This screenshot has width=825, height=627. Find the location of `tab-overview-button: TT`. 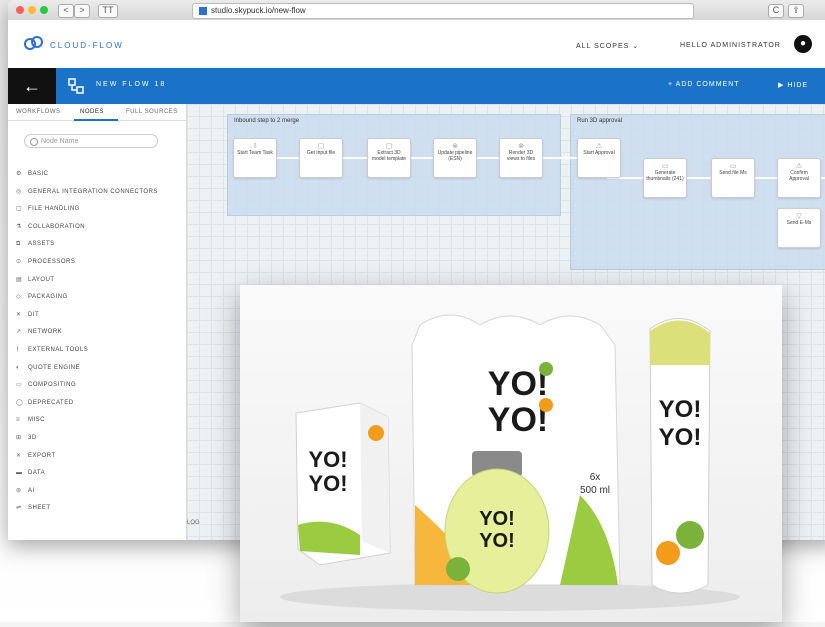

tab-overview-button: TT is located at coordinates (108, 11).